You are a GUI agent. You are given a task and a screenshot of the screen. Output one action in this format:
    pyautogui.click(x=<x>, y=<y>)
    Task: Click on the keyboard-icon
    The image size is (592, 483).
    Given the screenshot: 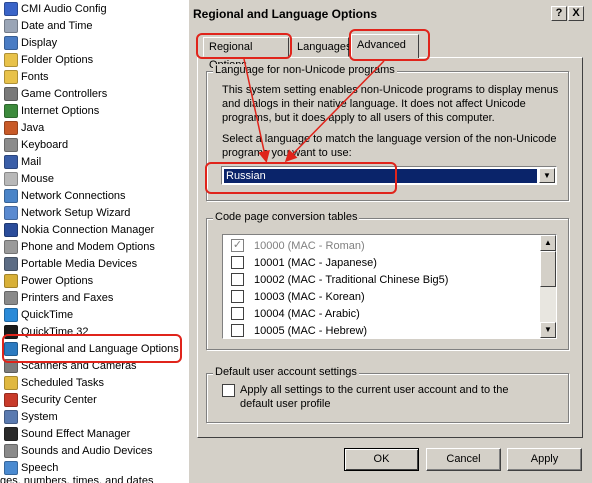 What is the action you would take?
    pyautogui.click(x=11, y=144)
    